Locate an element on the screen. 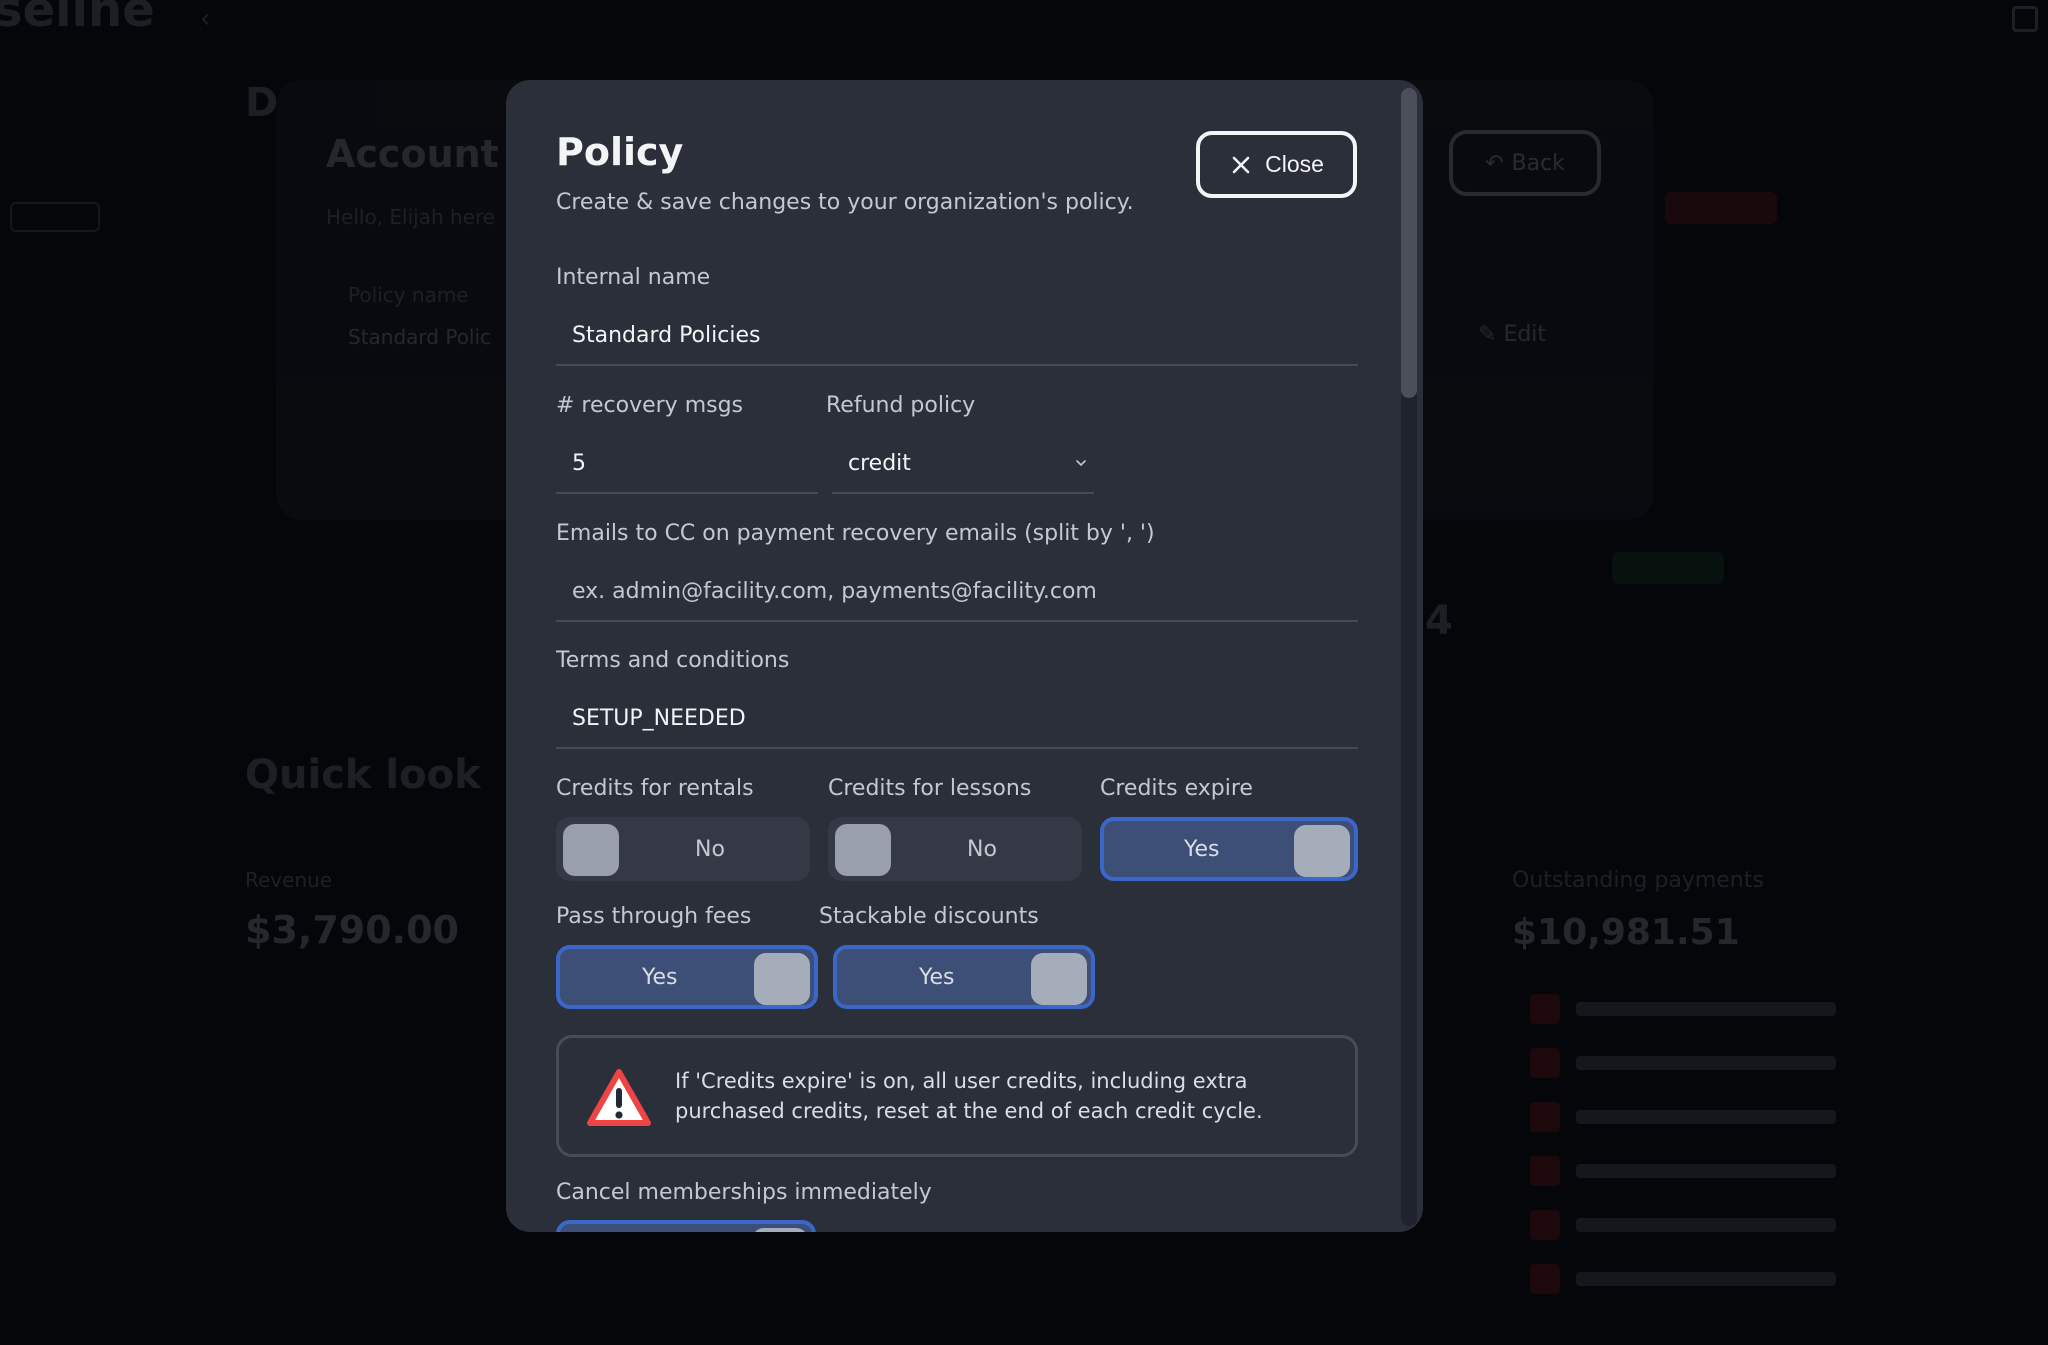 This screenshot has height=1345, width=2048. chevron-down-icon is located at coordinates (1081, 463).